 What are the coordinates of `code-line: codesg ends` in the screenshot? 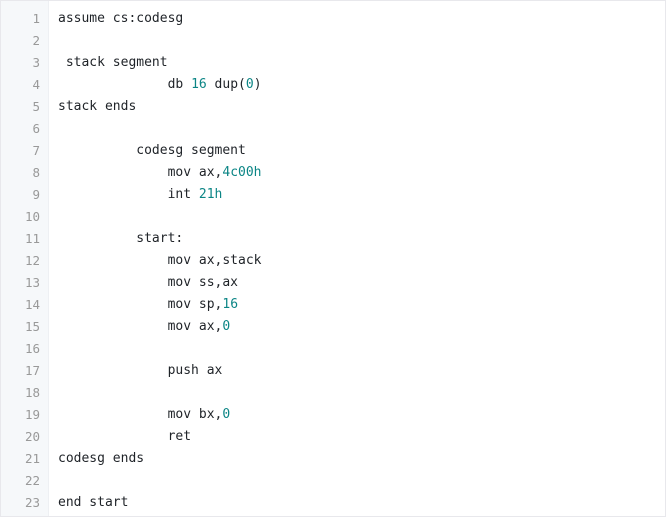 It's located at (361, 459).